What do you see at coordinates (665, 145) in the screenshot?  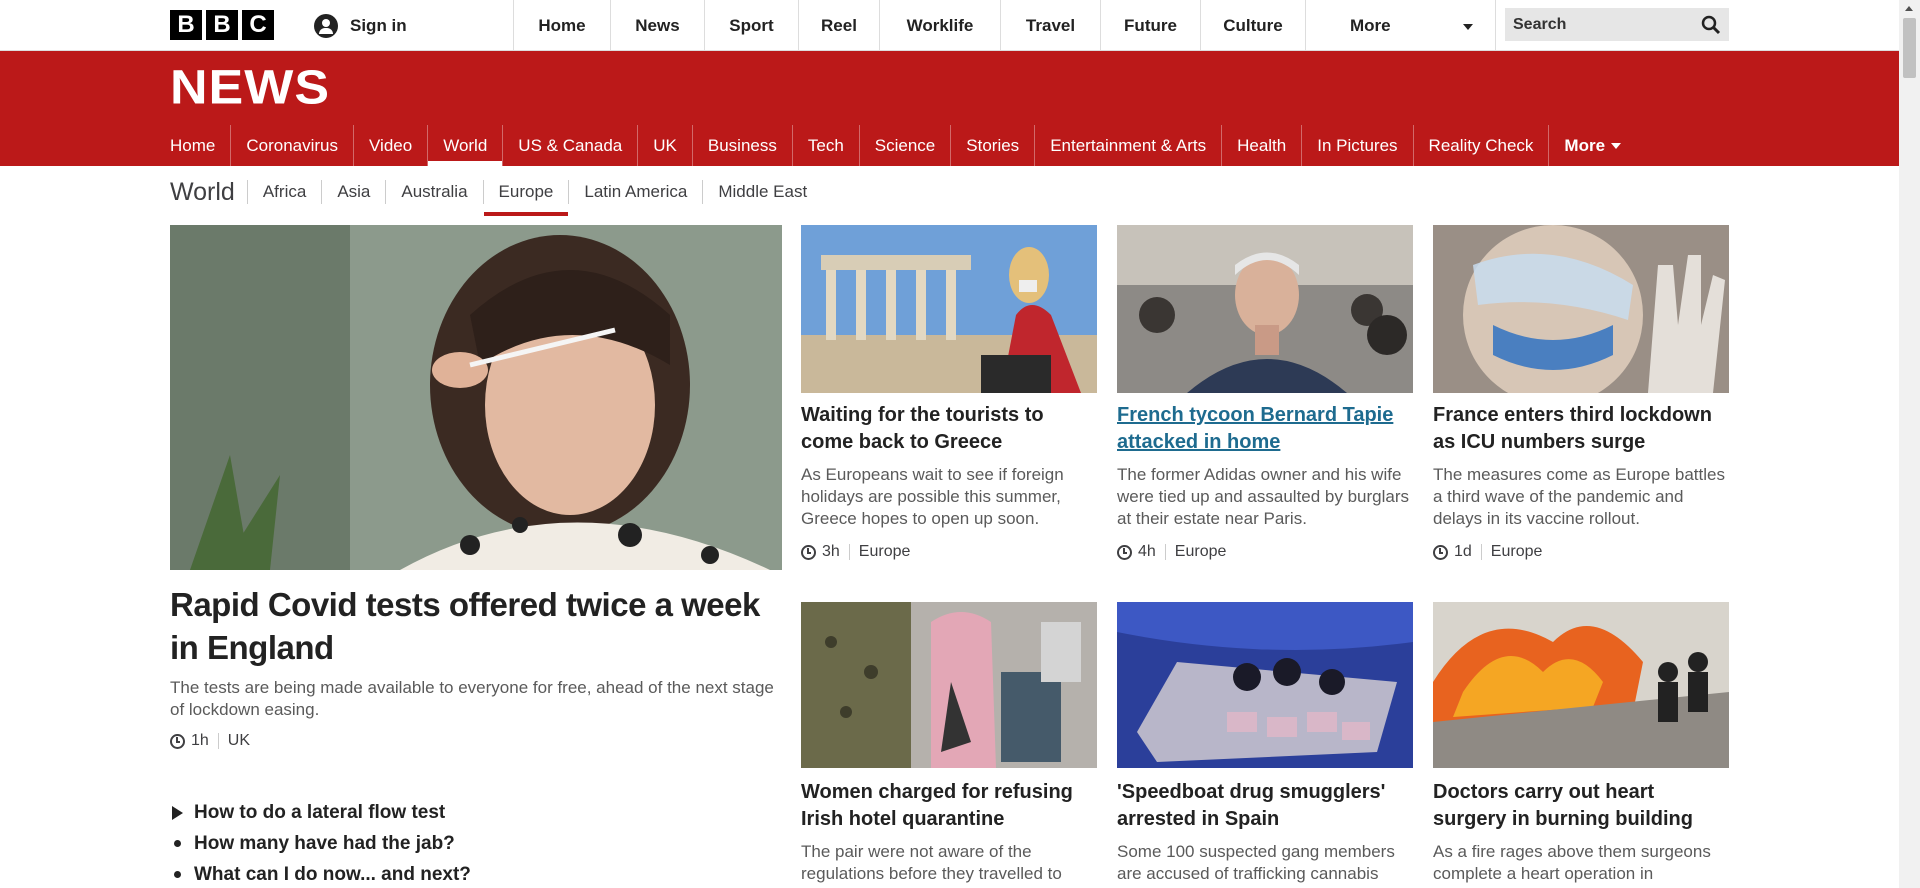 I see `section-uk: UK` at bounding box center [665, 145].